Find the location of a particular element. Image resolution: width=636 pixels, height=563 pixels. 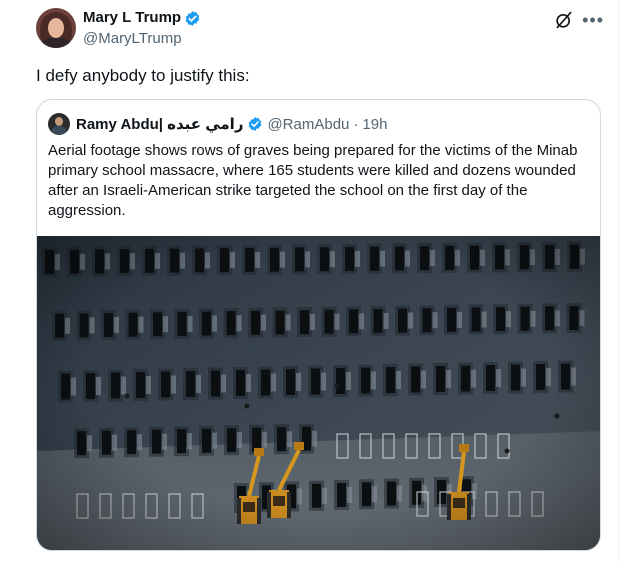

author-display-name: Mary L Trump is located at coordinates (132, 18).